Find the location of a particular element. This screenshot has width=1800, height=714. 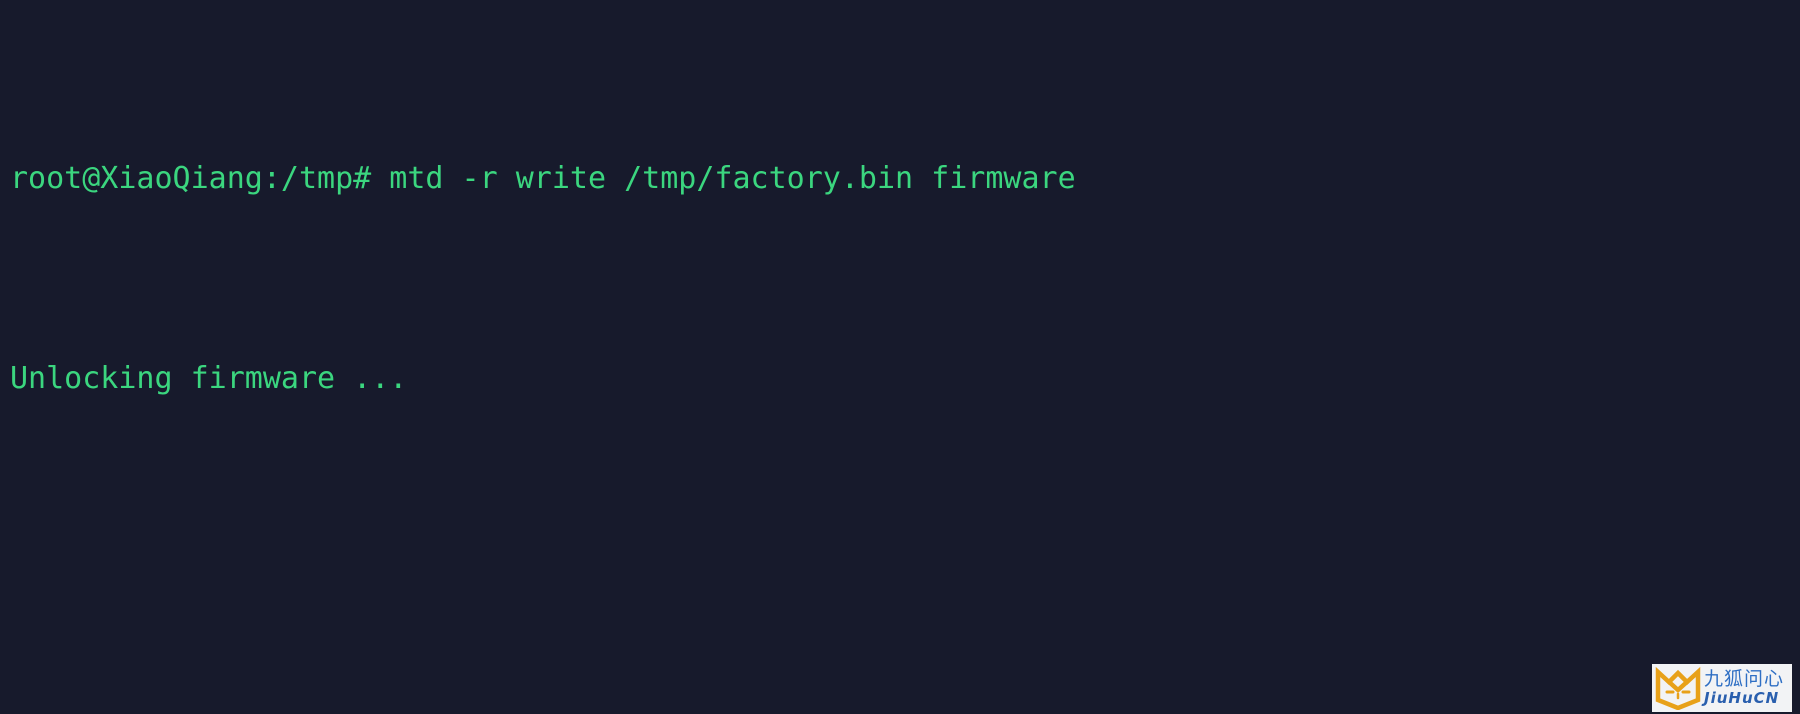

watermark-cn-label: 九狐问心 is located at coordinates (1744, 679).